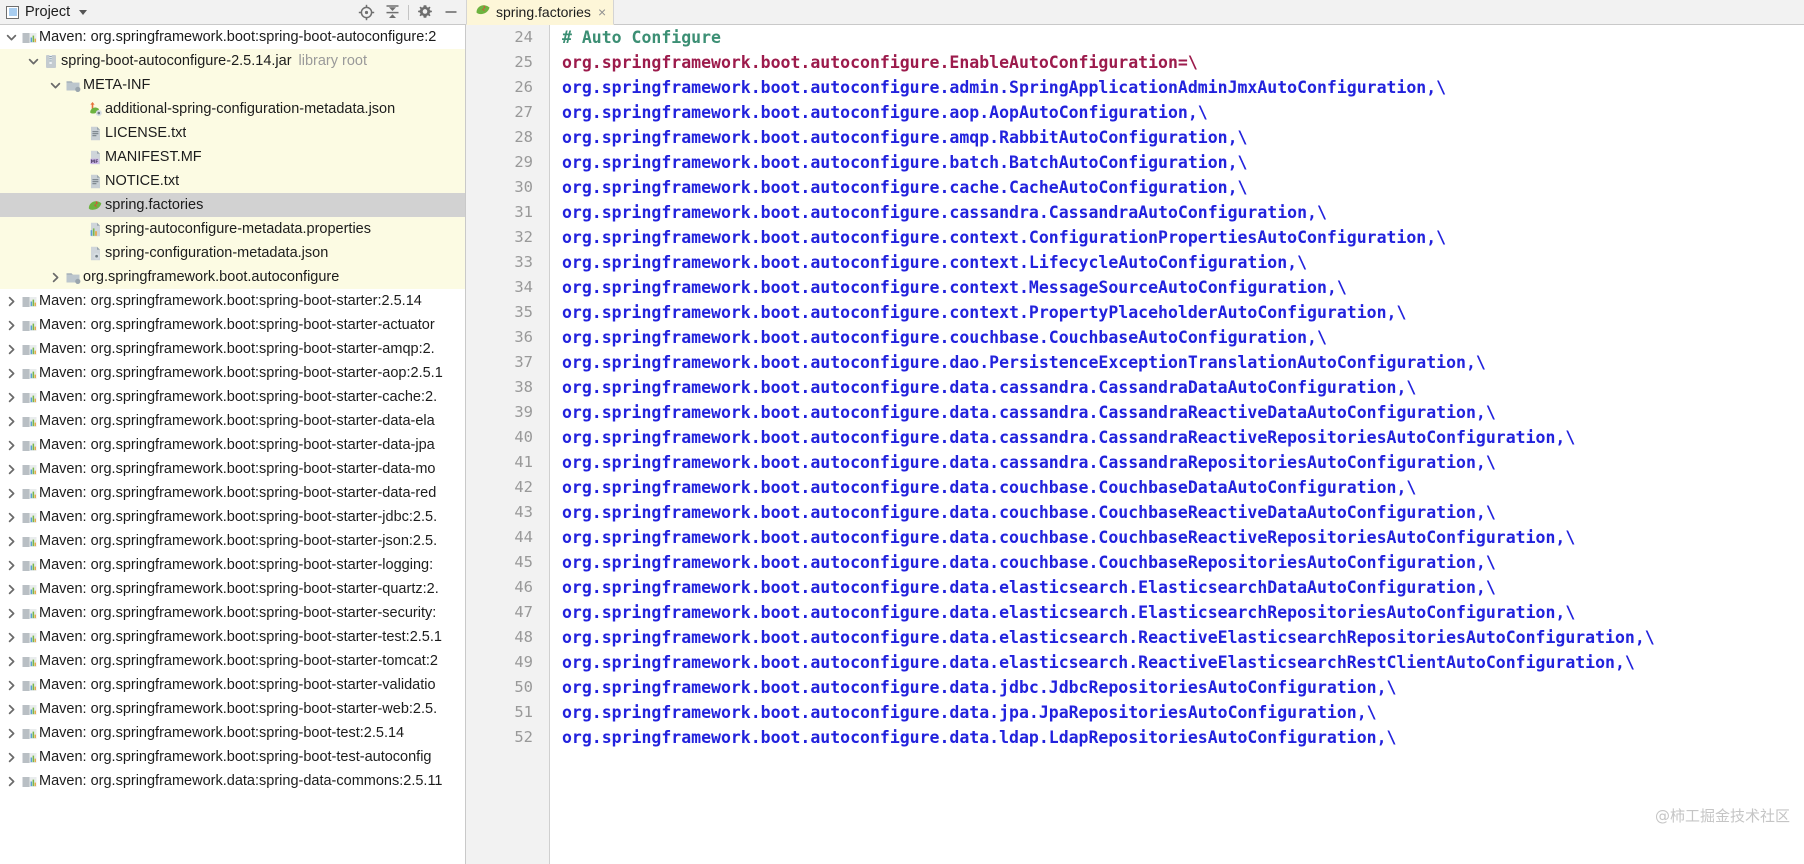 This screenshot has height=864, width=1804. Describe the element at coordinates (232, 277) in the screenshot. I see `tree-row: org.springframework.boot.autoconfigure` at that location.